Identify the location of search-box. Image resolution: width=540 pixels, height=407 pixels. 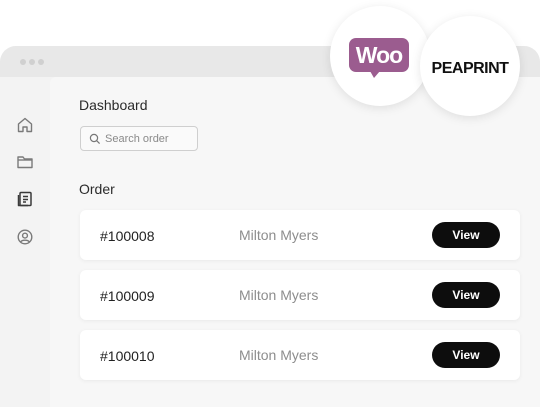
(139, 138).